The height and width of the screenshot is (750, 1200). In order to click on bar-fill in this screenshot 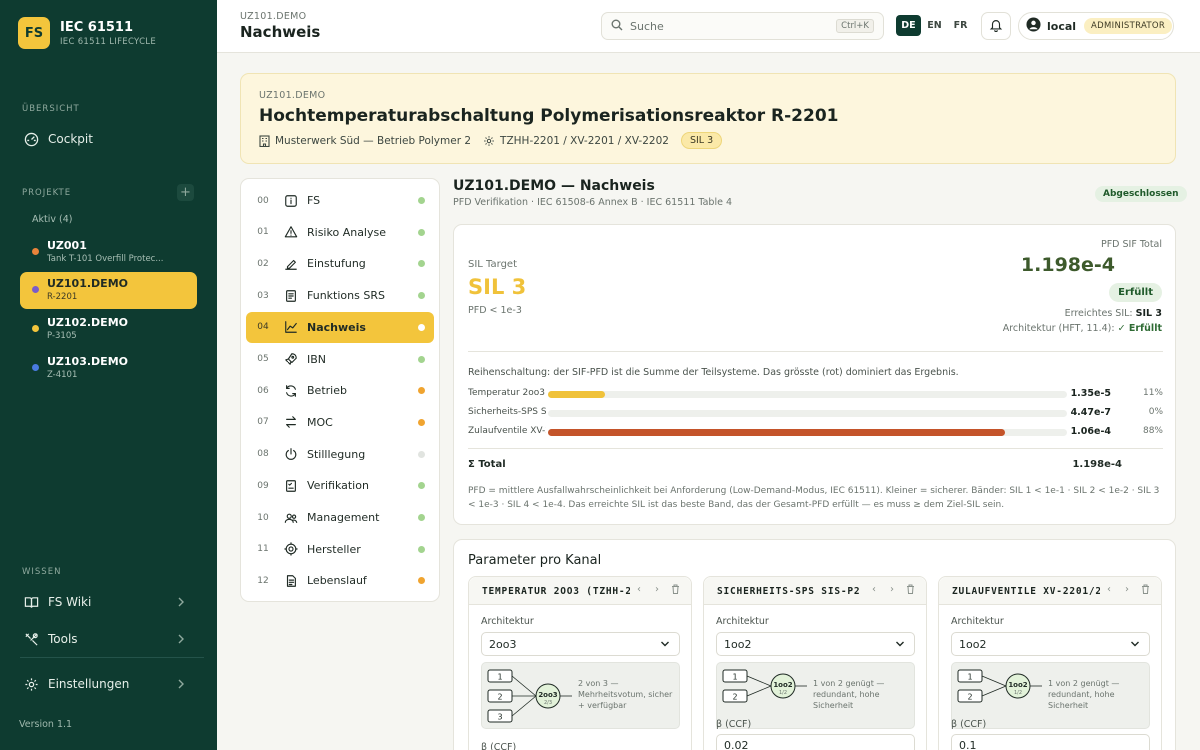, I will do `click(776, 432)`.